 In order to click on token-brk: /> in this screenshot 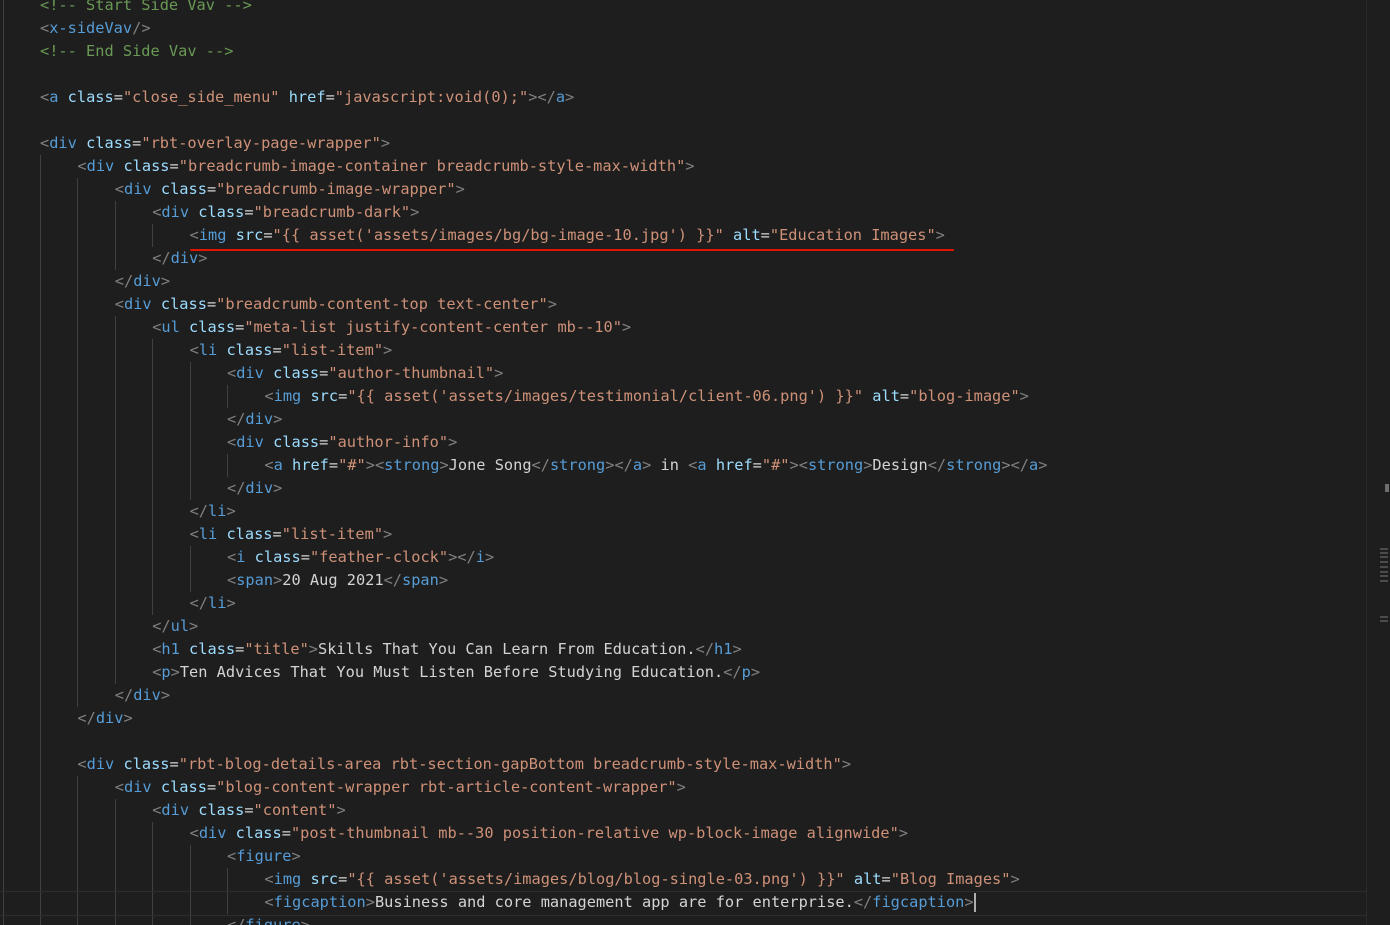, I will do `click(141, 28)`.